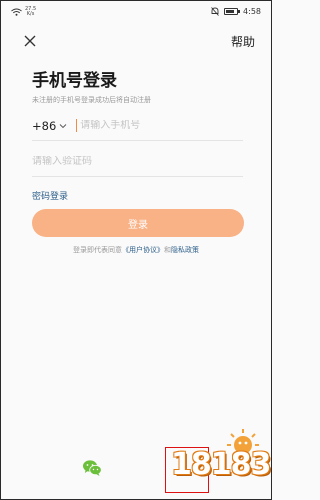 The image size is (320, 500). I want to click on network-speed: 27.5 K/s, so click(30, 12).